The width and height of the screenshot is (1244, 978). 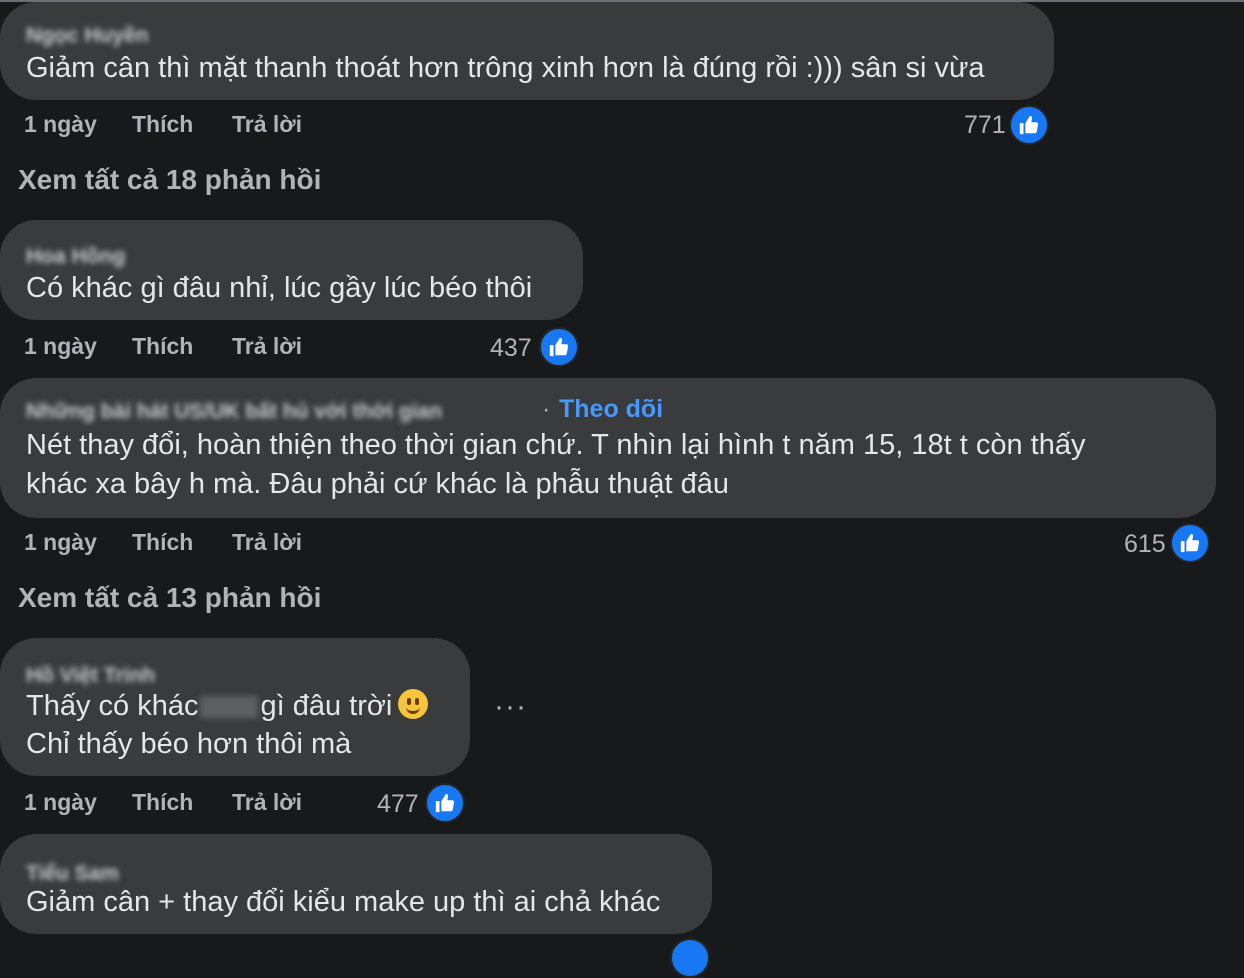 What do you see at coordinates (279, 288) in the screenshot?
I see `comment-text: Có khác gì đâu nhỉ, lúc gầy lúc béo thôi` at bounding box center [279, 288].